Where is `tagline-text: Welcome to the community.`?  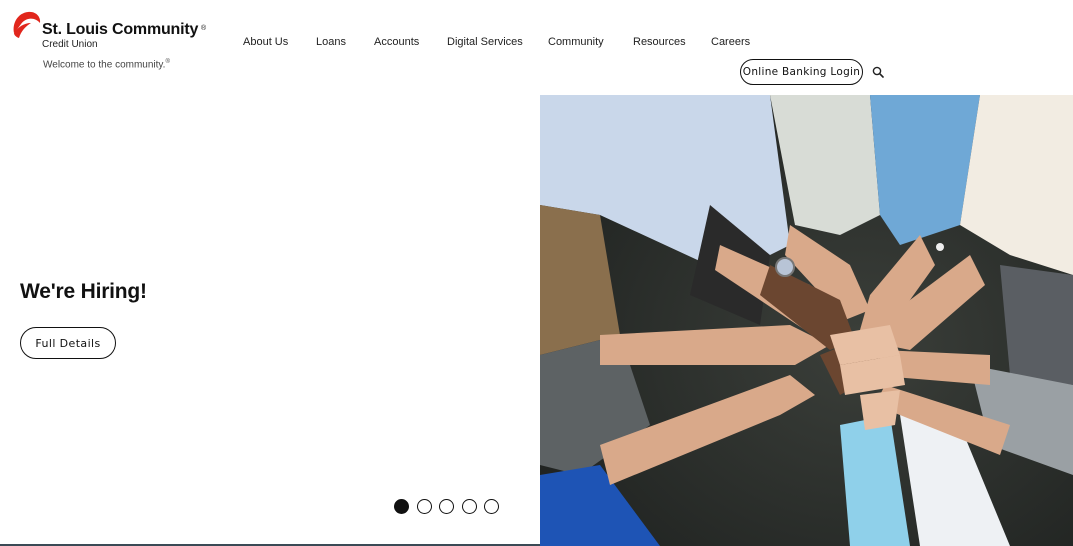
tagline-text: Welcome to the community. is located at coordinates (104, 65).